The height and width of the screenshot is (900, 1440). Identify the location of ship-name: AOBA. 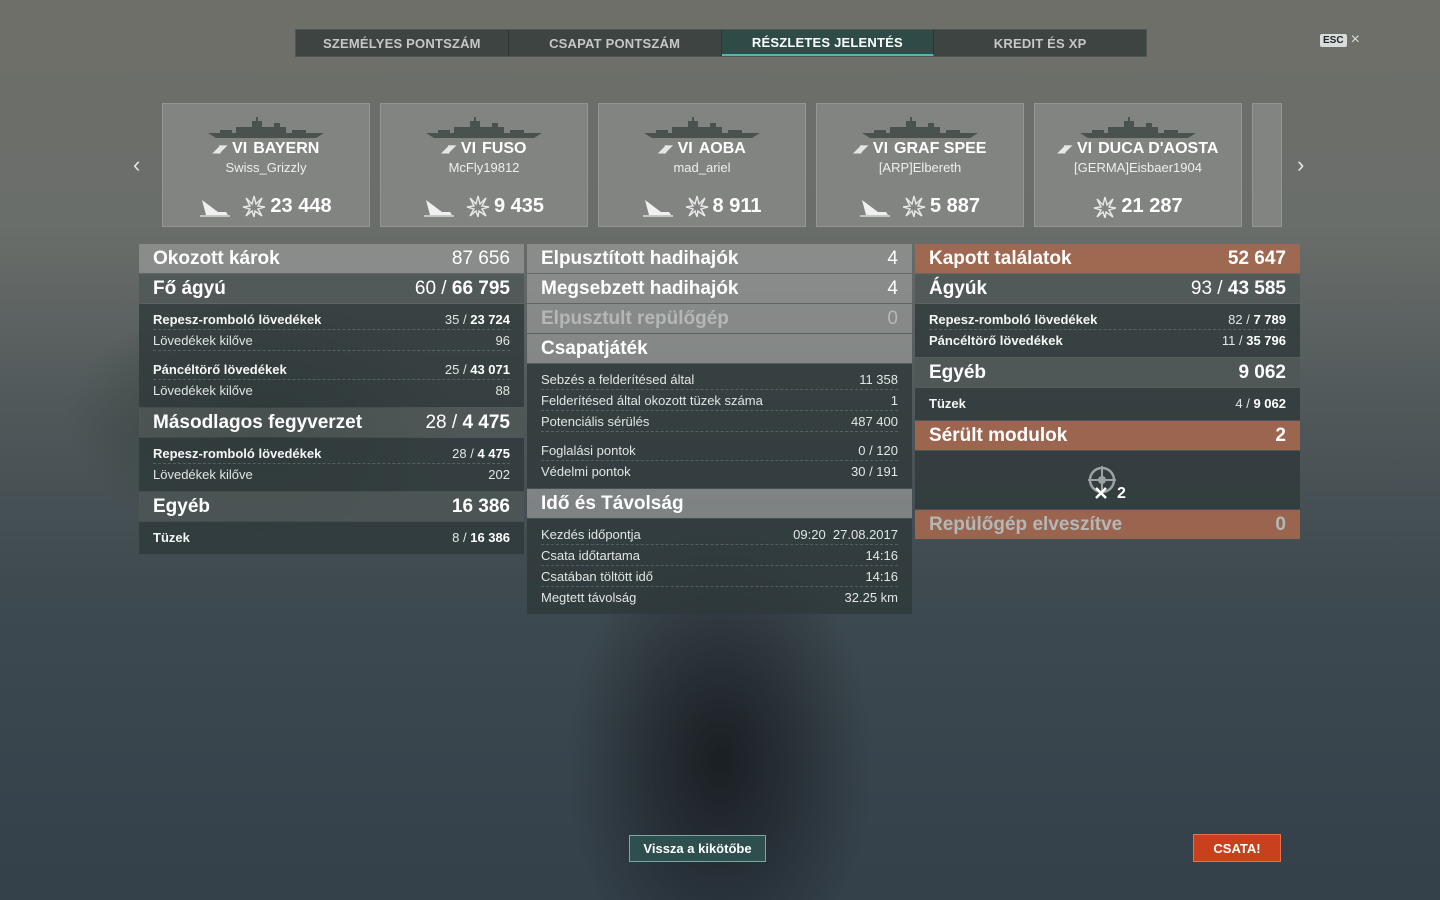
(722, 148).